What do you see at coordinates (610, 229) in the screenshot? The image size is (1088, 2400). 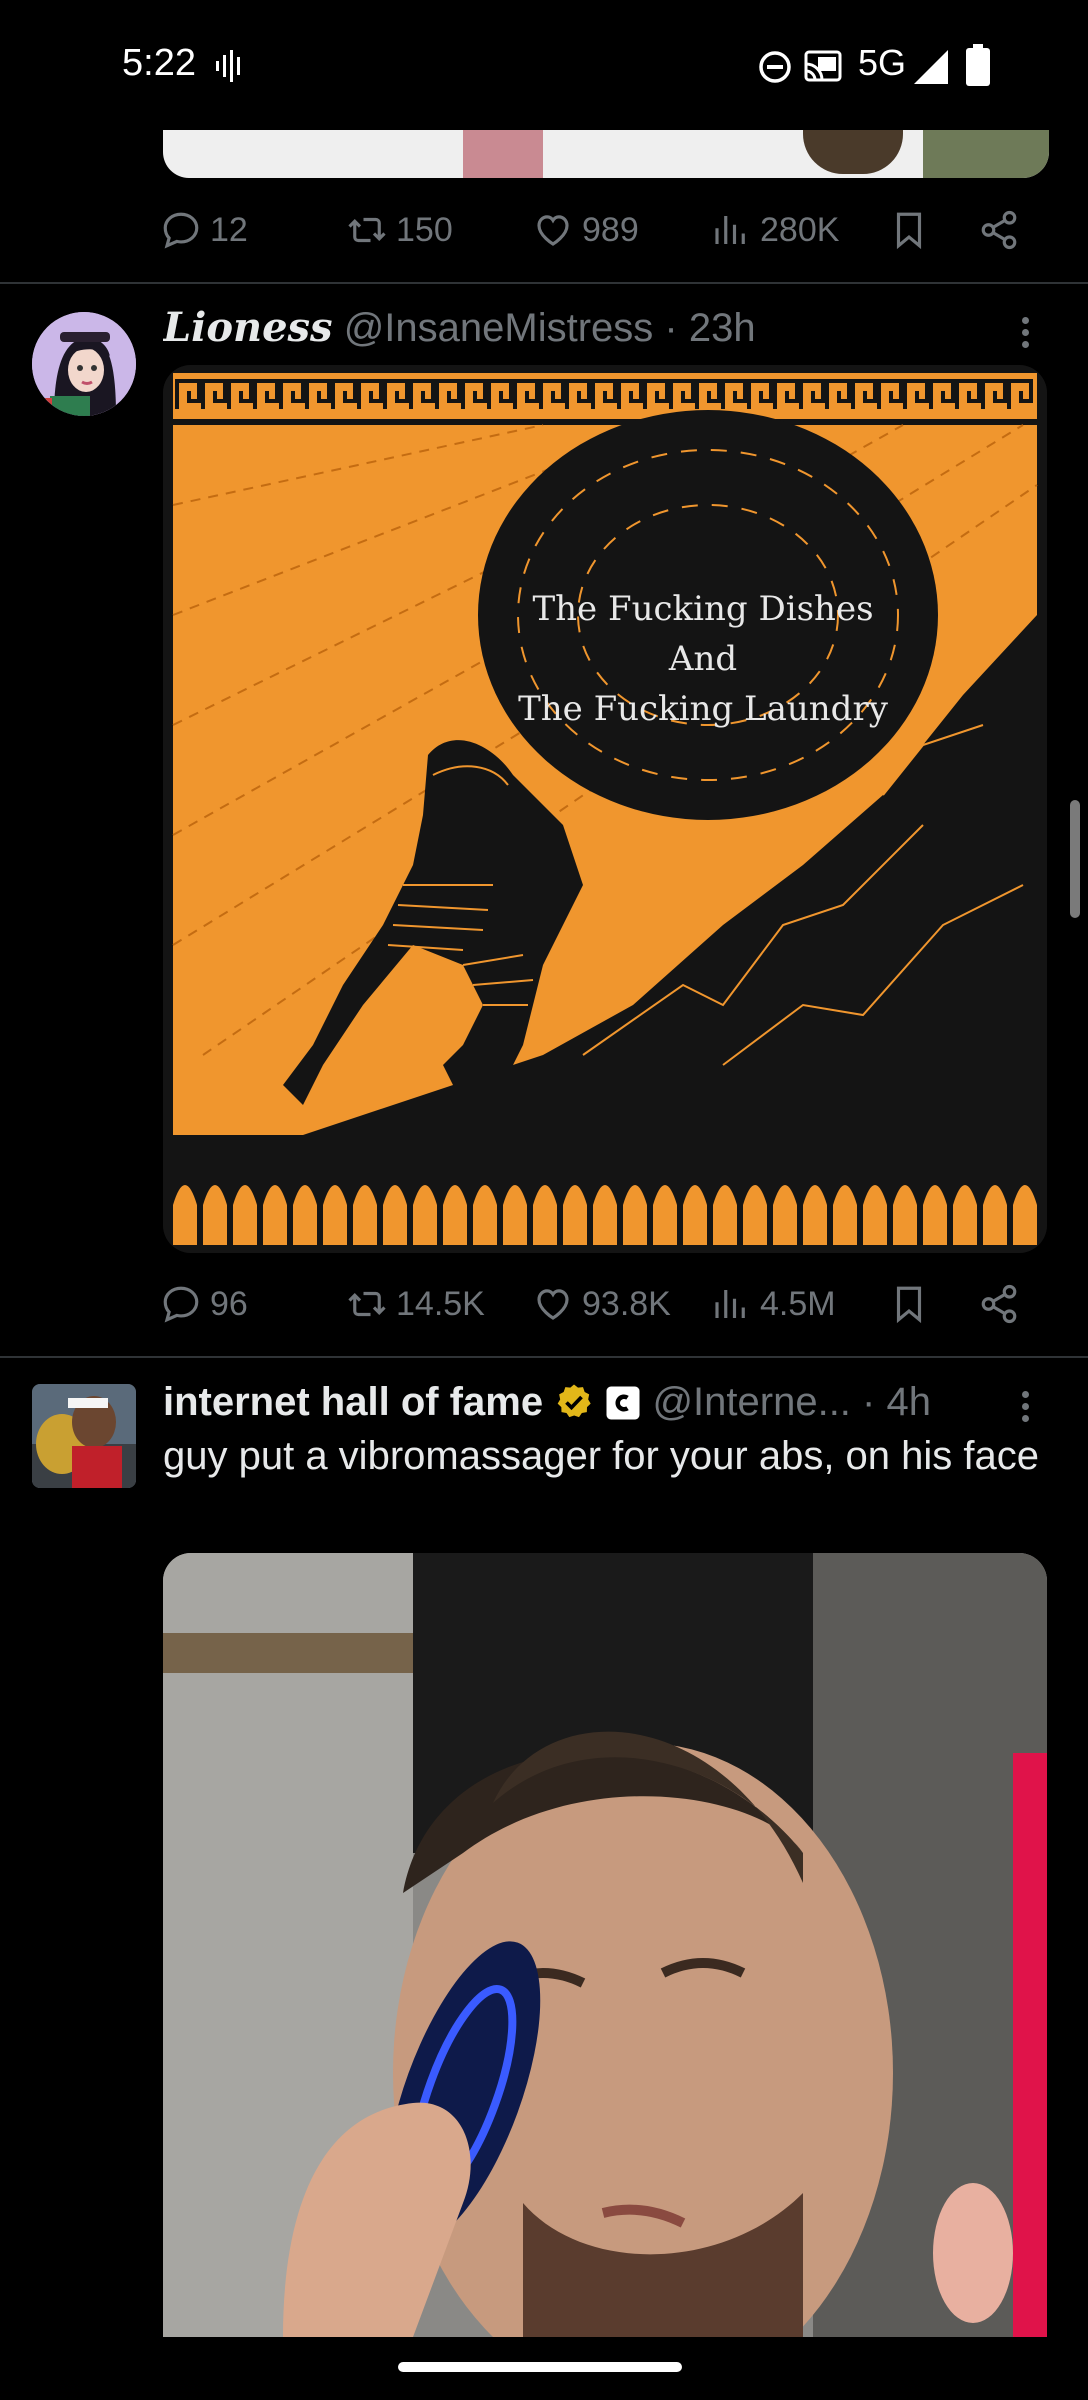 I see `like-count: 989` at bounding box center [610, 229].